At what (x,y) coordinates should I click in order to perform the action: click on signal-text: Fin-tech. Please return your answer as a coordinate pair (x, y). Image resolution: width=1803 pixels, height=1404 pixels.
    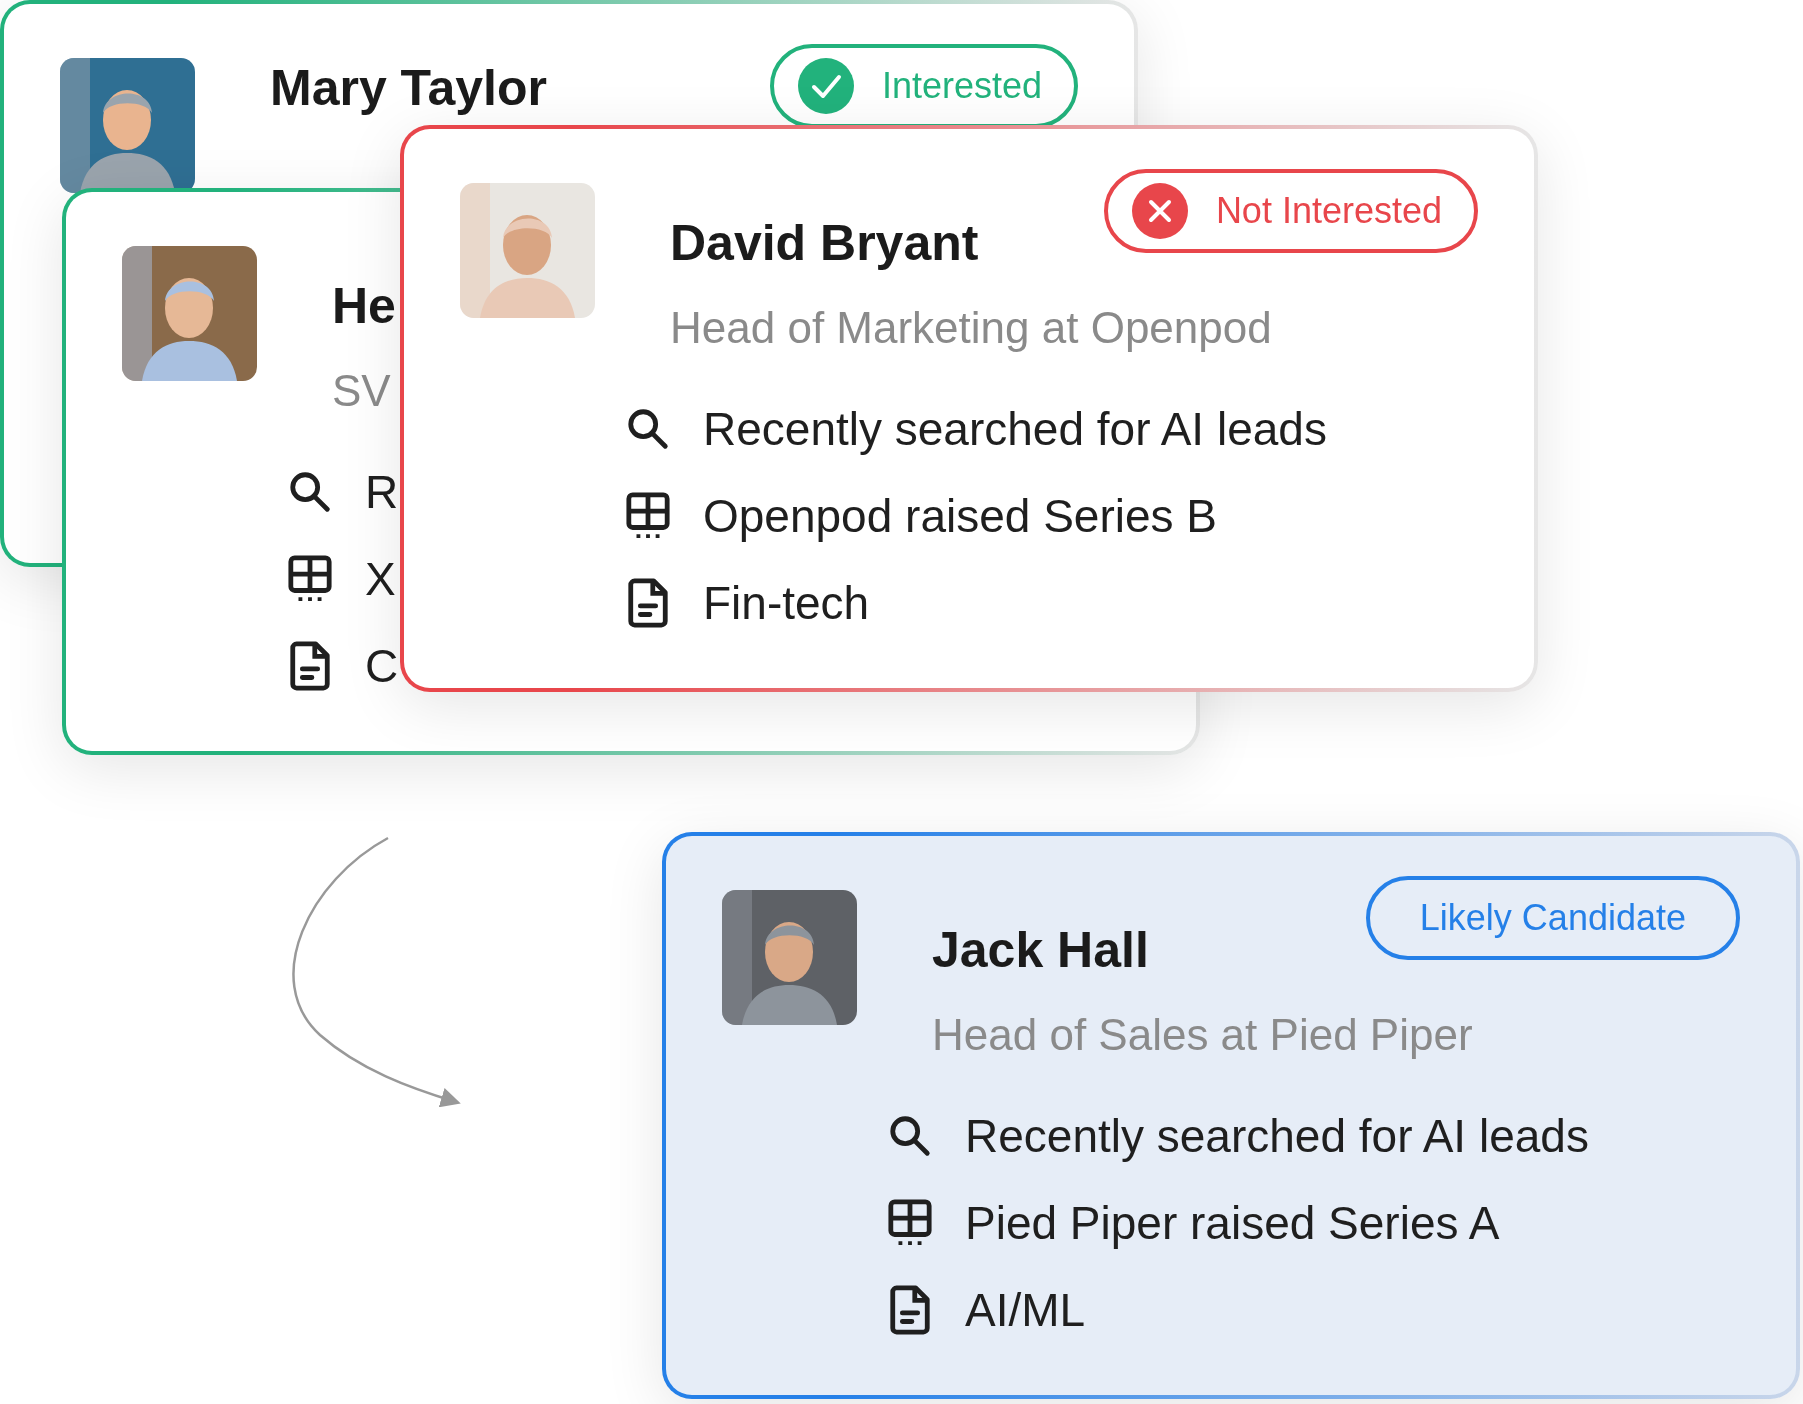
    Looking at the image, I should click on (786, 602).